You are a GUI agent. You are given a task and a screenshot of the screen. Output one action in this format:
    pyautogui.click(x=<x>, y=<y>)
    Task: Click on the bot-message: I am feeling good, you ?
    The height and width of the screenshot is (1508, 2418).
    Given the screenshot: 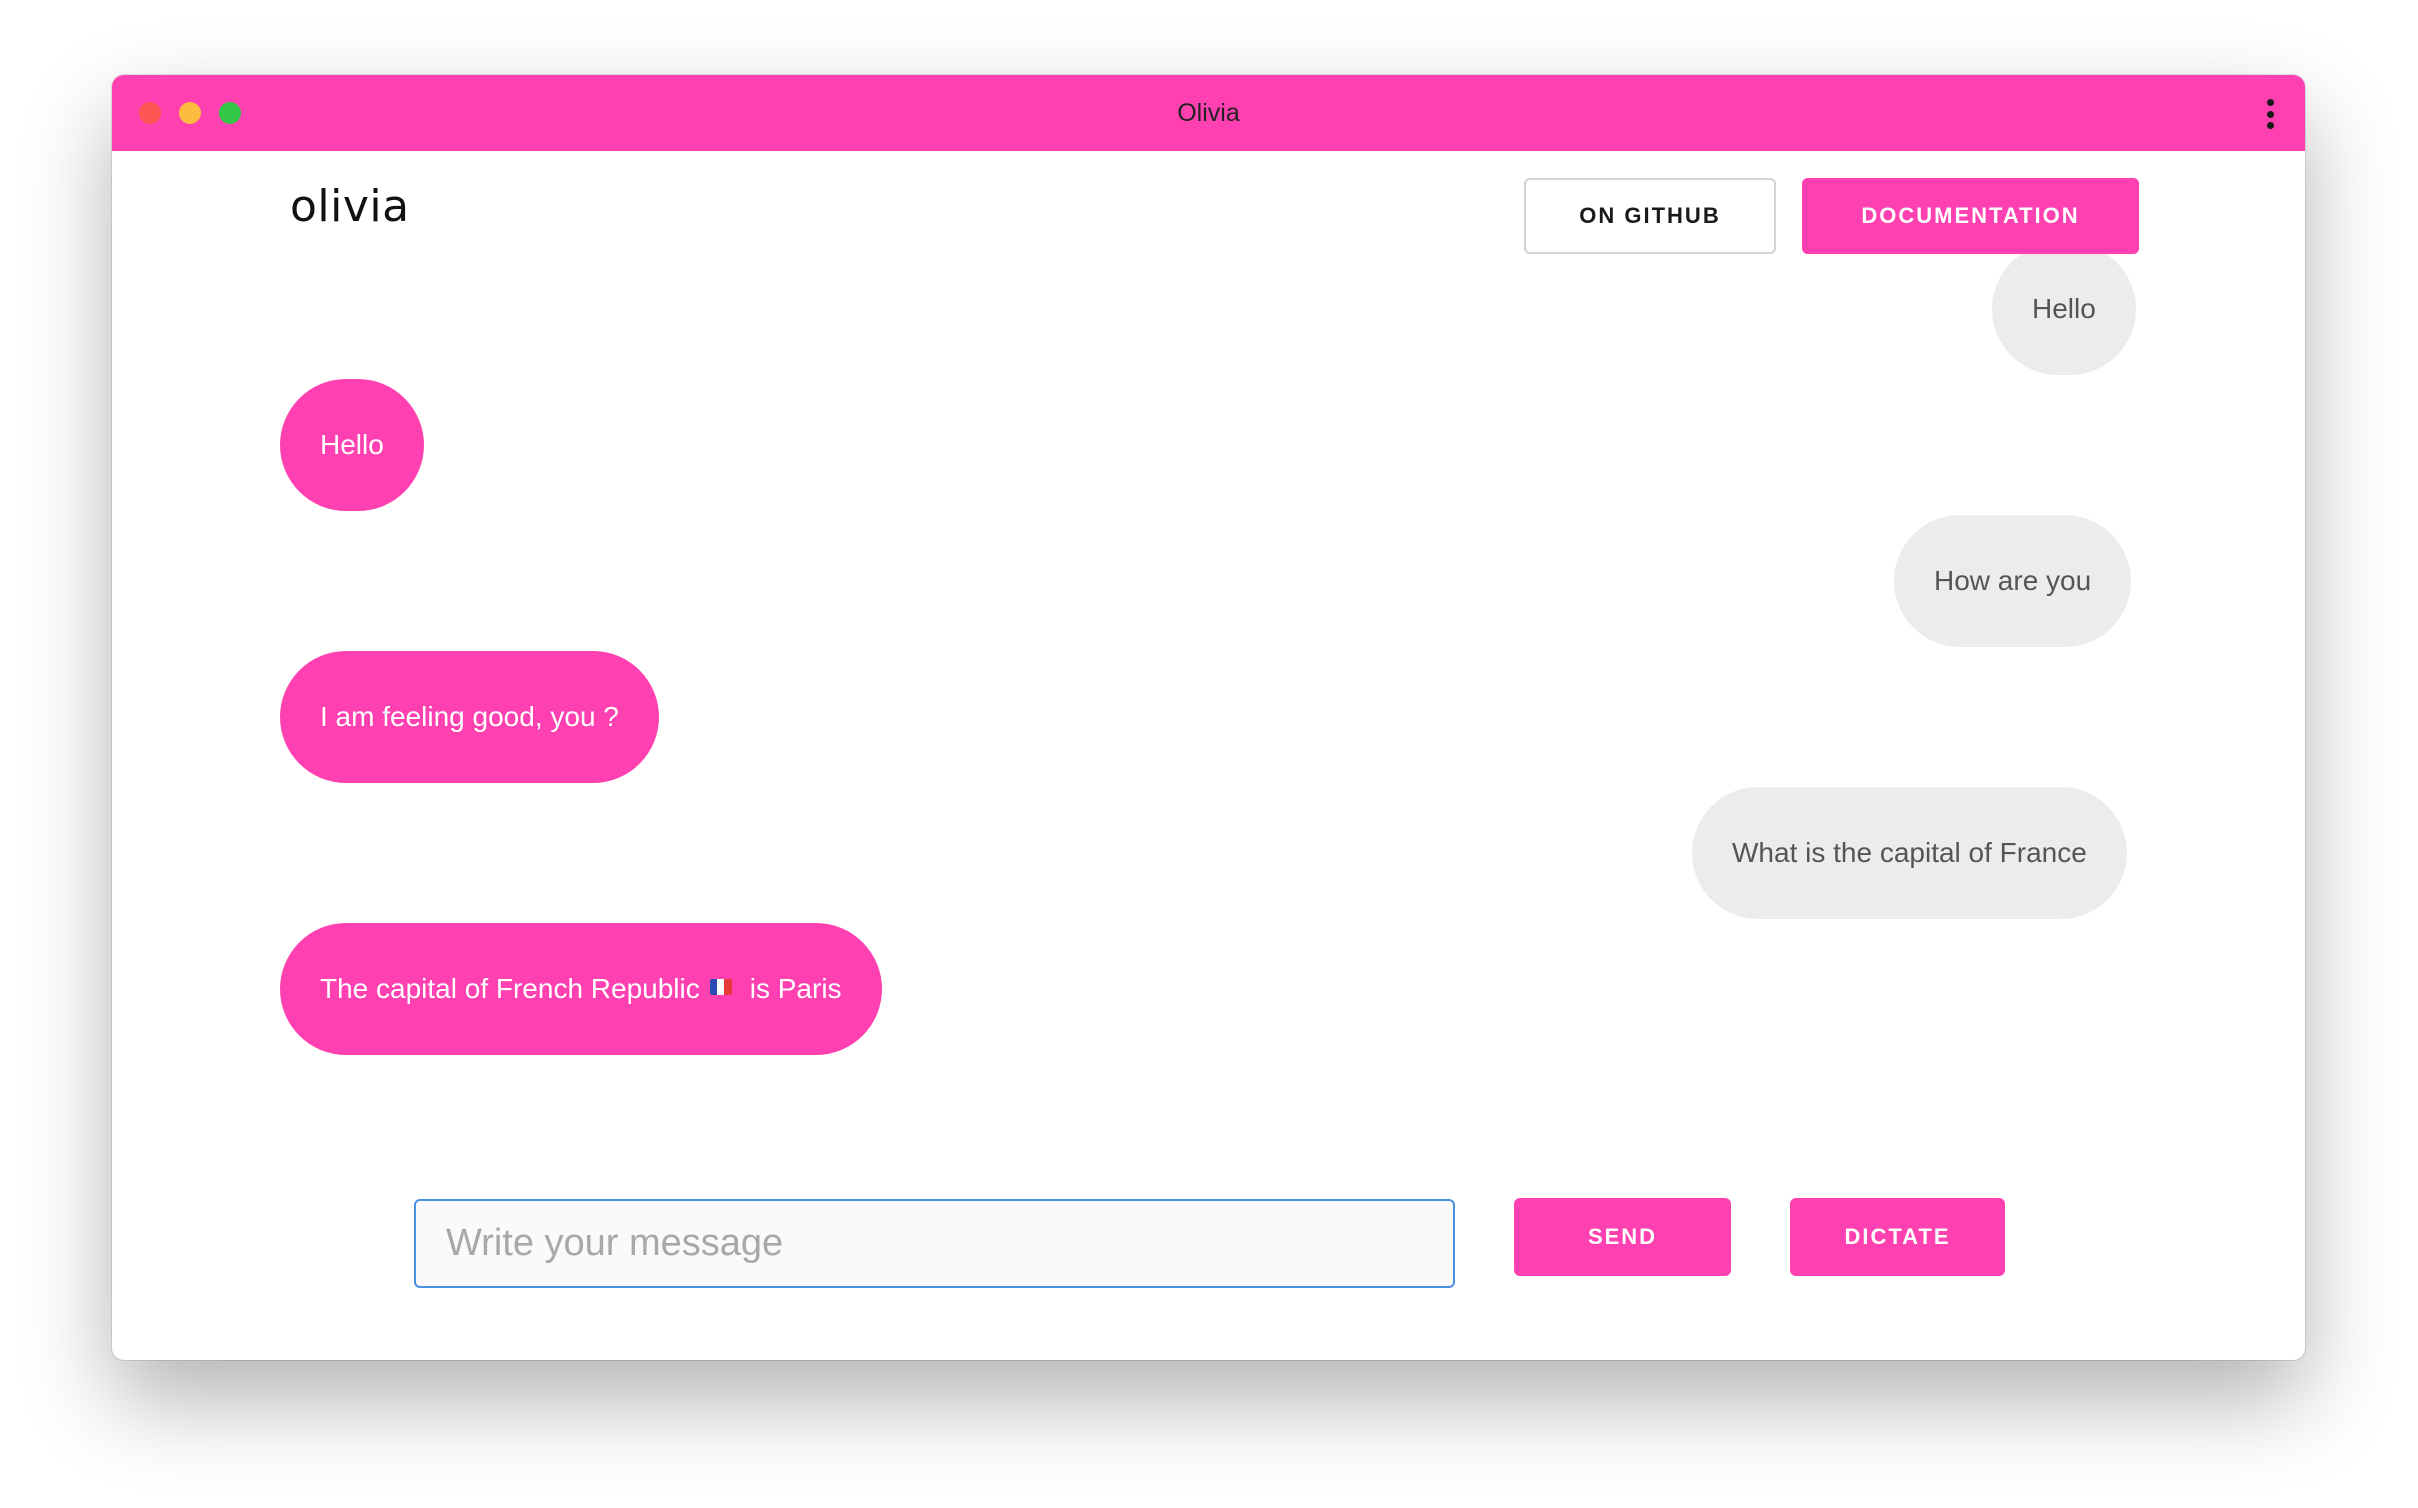 What is the action you would take?
    pyautogui.click(x=469, y=717)
    